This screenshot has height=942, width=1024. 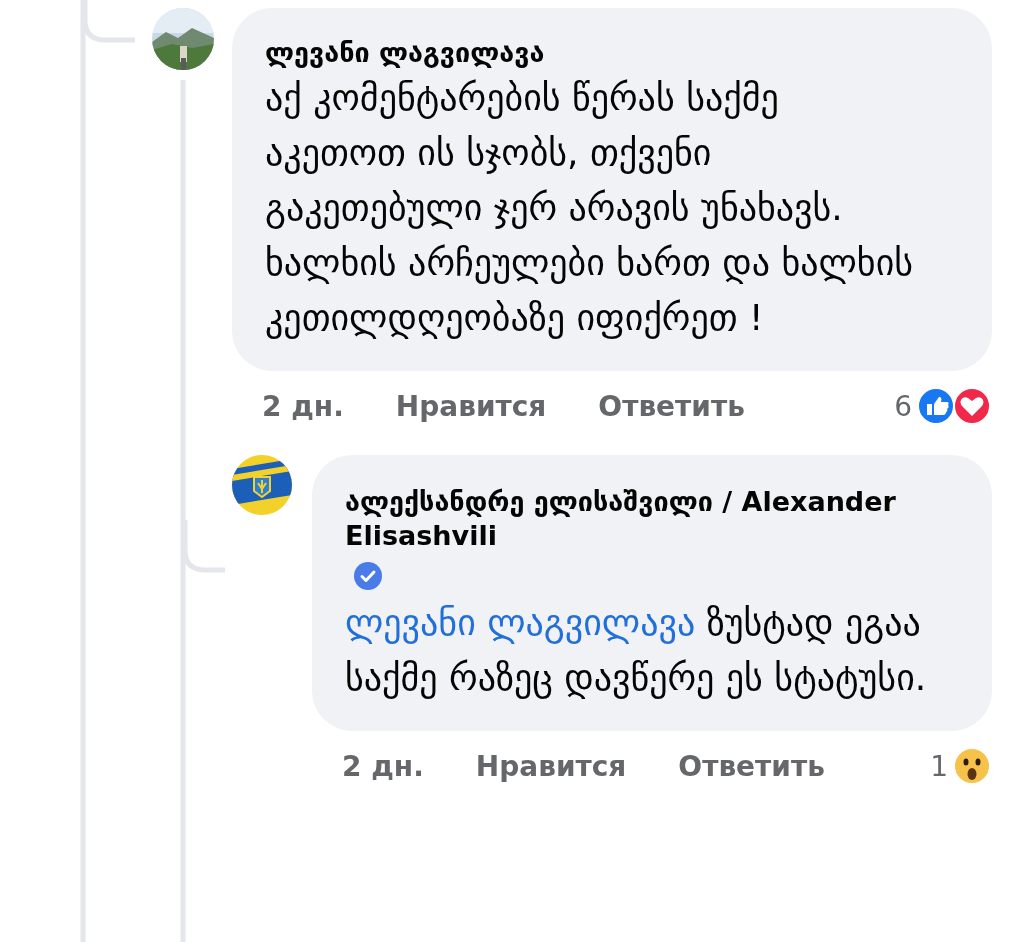 I want to click on author-name: ალექსანდრე ელისაშვილი / Alexander Elisashvili, so click(x=648, y=519).